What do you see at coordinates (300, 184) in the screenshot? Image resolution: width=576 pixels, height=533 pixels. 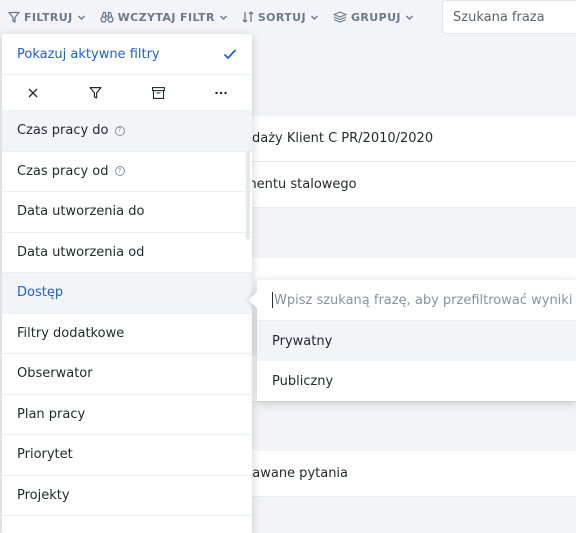 I see `list-item-text: mentu stalowego` at bounding box center [300, 184].